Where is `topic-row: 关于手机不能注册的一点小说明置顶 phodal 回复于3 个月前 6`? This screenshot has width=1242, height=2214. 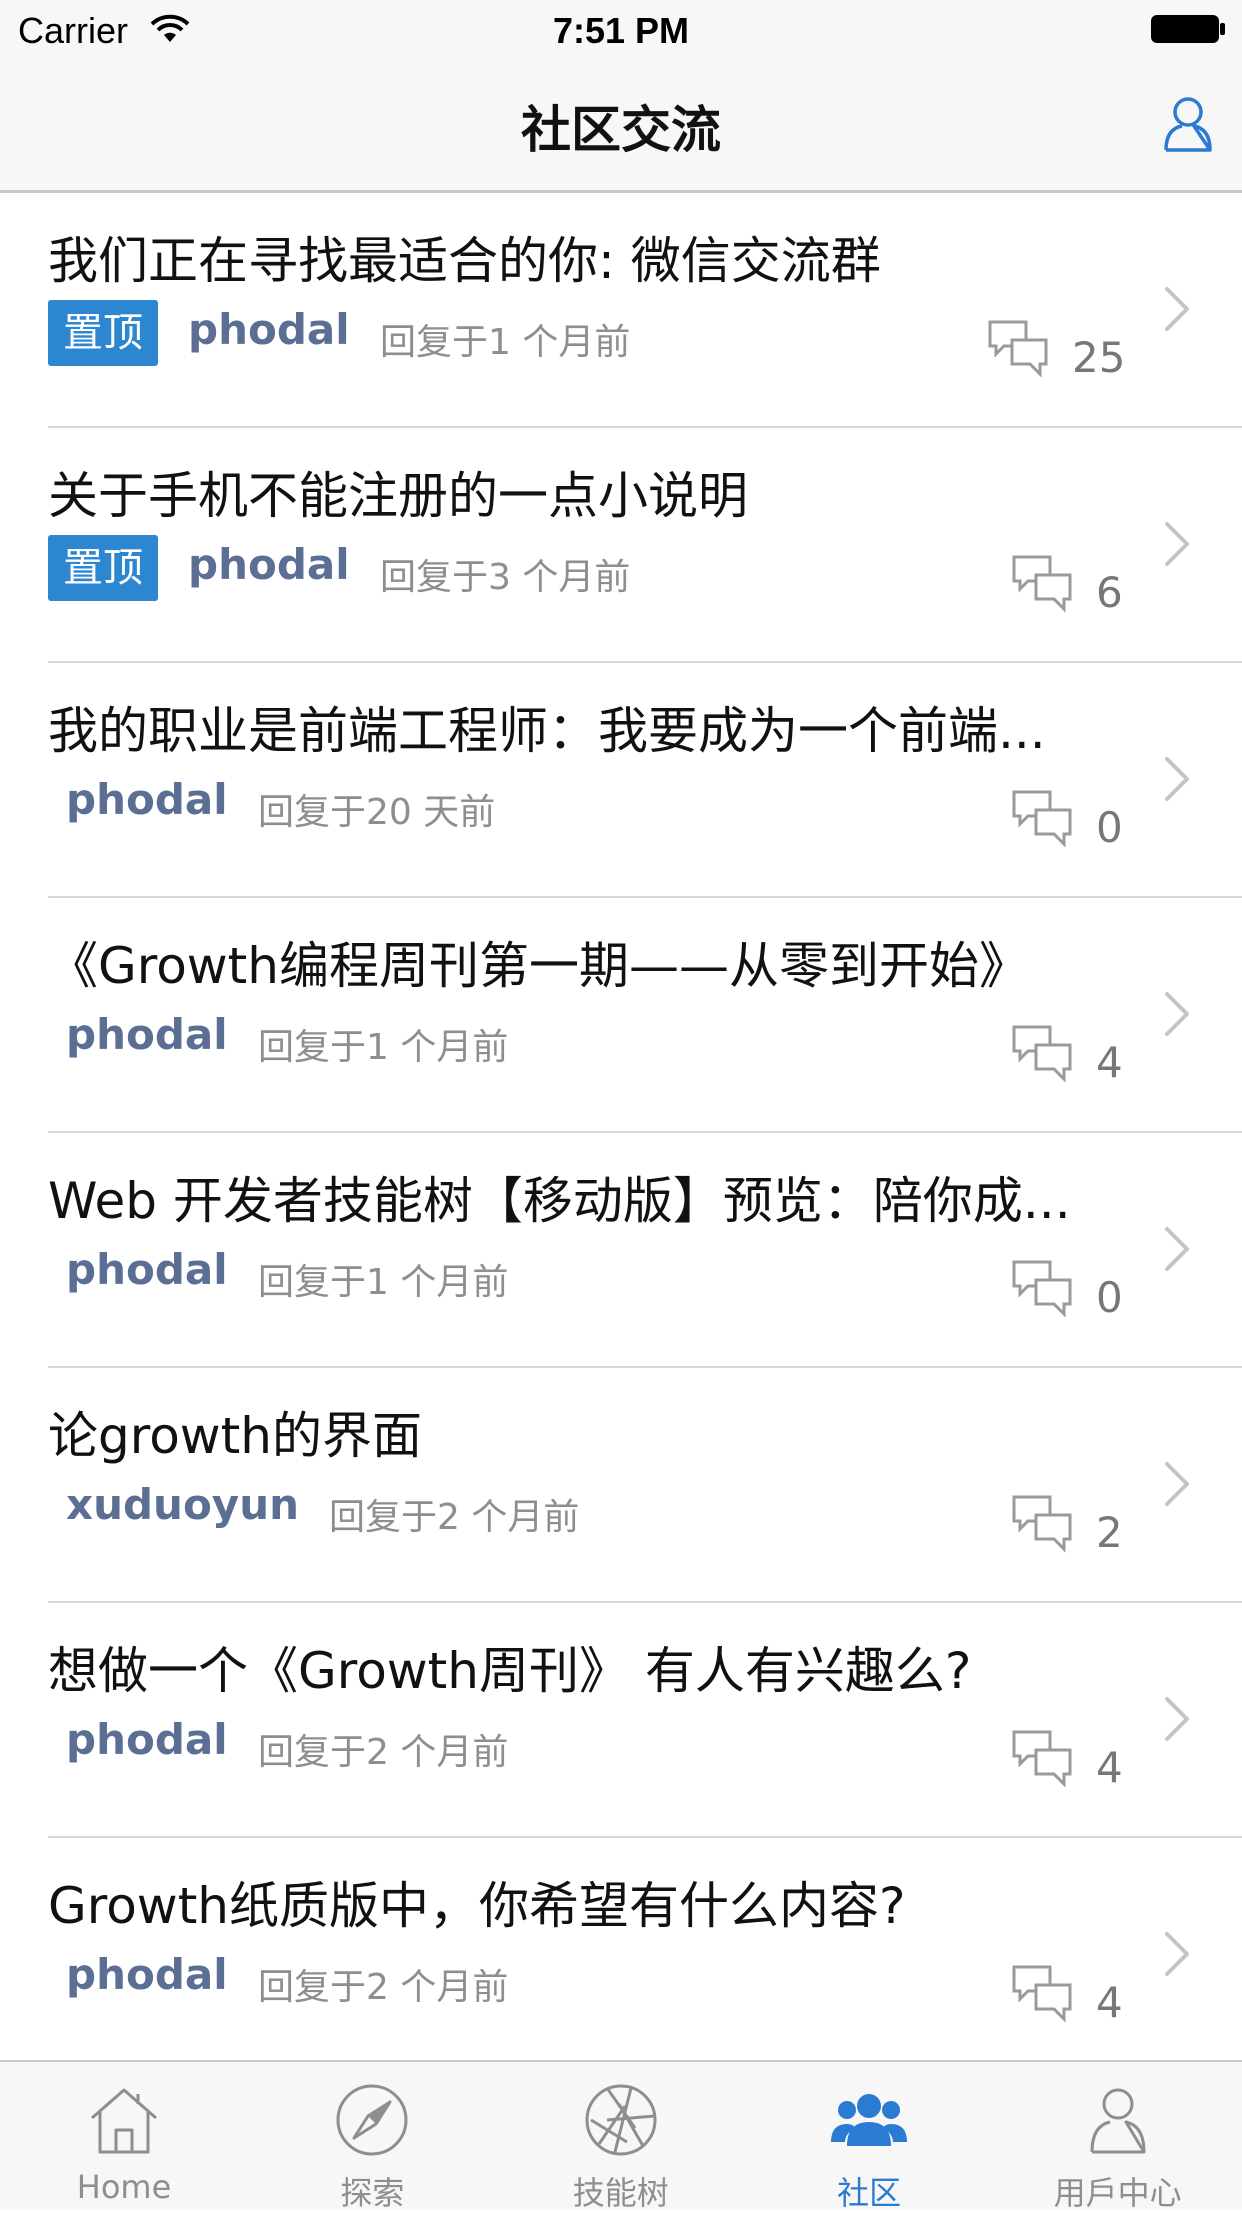
topic-row: 关于手机不能注册的一点小说明置顶 phodal 回复于3 个月前 6 is located at coordinates (621, 545).